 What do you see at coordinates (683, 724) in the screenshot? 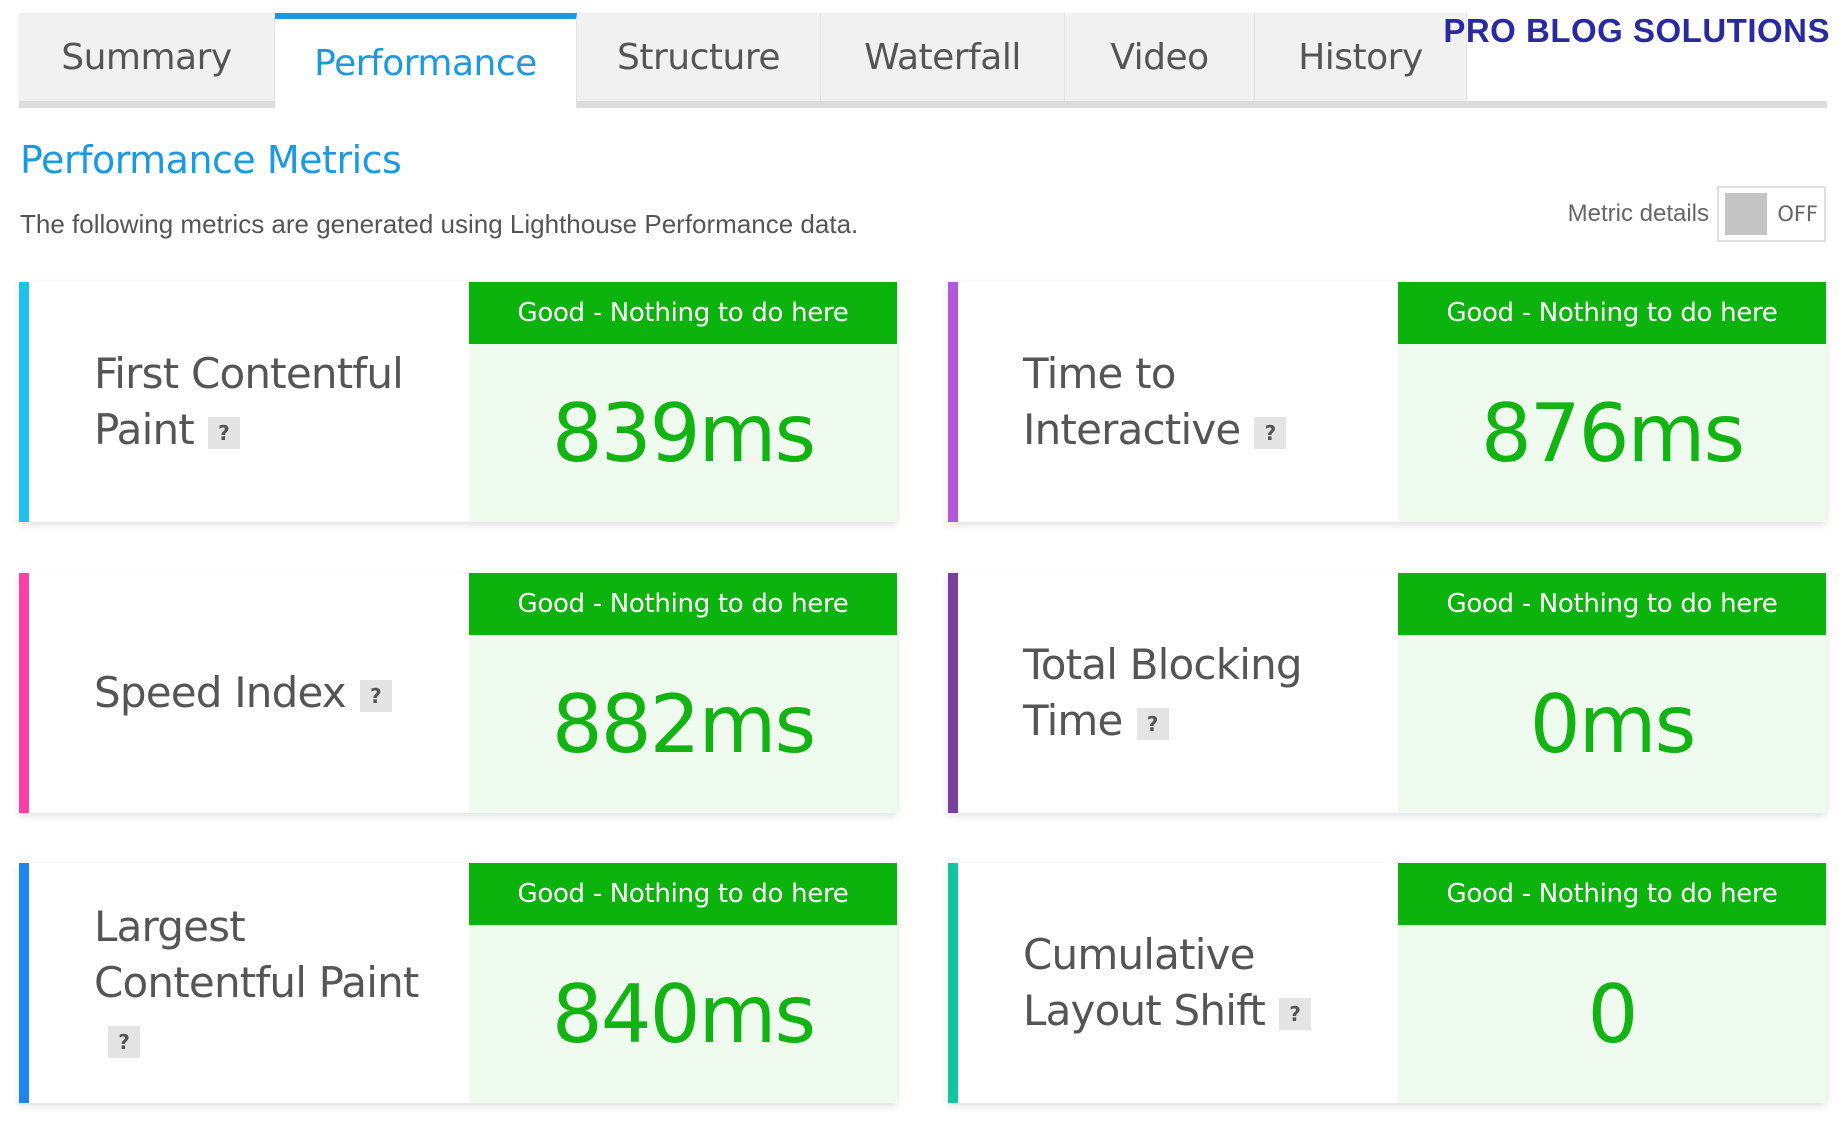
I see `metric-value: 882ms` at bounding box center [683, 724].